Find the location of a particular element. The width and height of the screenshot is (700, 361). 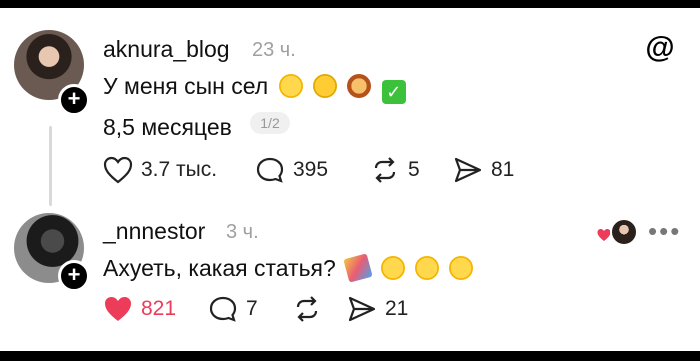

repost-button: 5 is located at coordinates (395, 170).